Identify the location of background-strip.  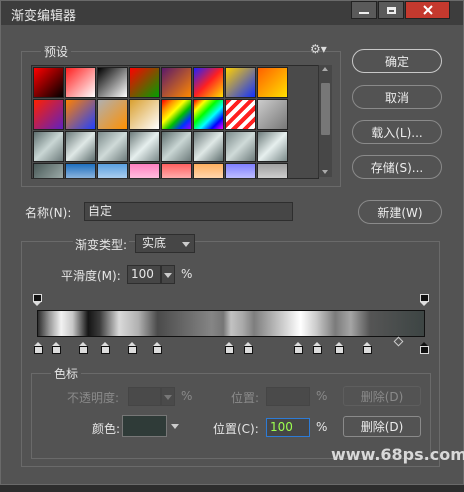
(232, 488).